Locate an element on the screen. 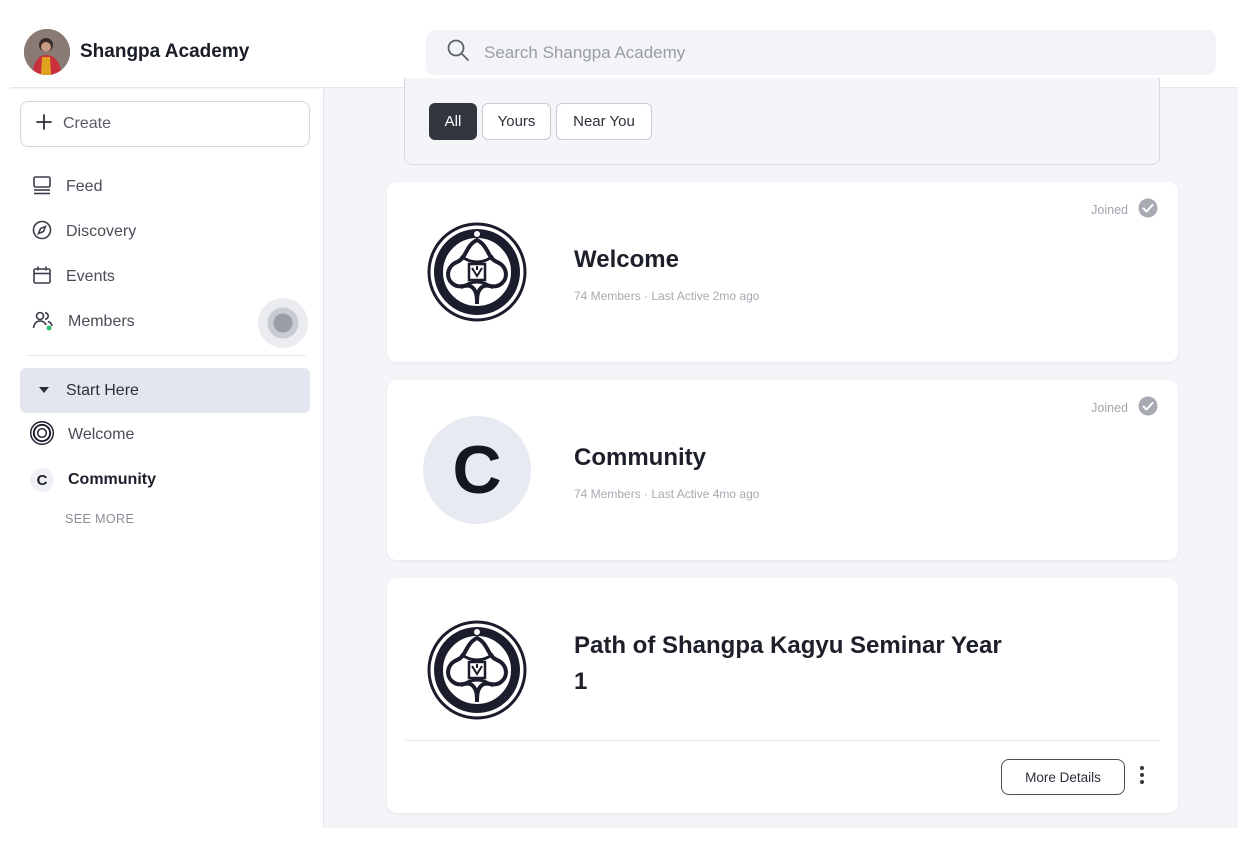  section-start-here: Start Here is located at coordinates (165, 390).